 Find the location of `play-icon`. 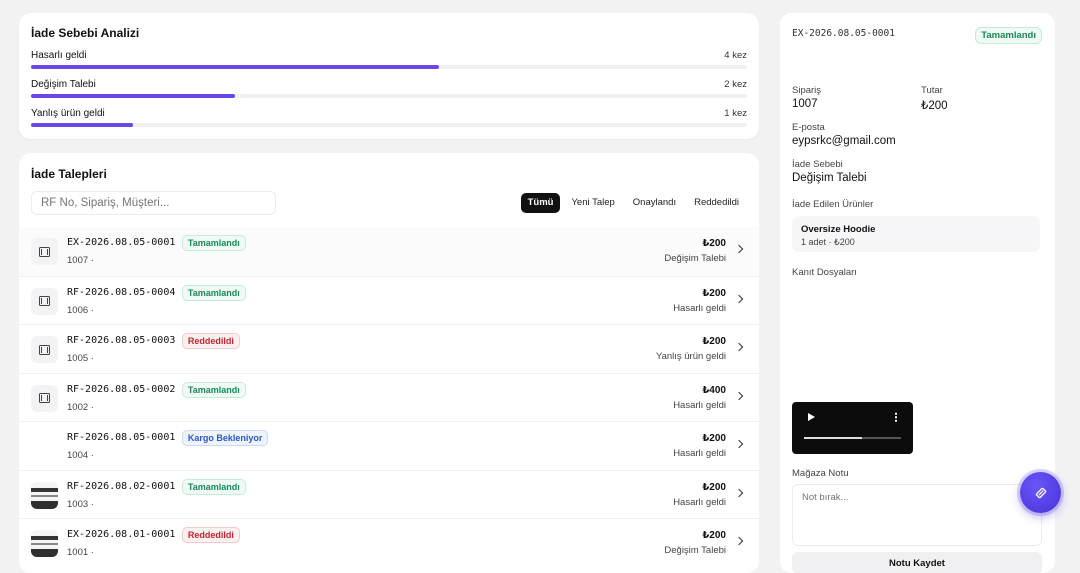

play-icon is located at coordinates (811, 417).